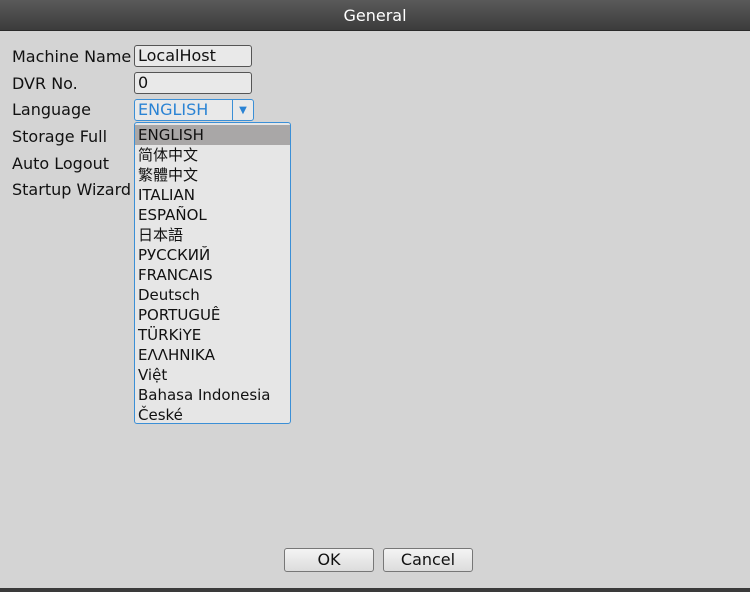  Describe the element at coordinates (193, 56) in the screenshot. I see `machine-name-input: LocalHost` at that location.